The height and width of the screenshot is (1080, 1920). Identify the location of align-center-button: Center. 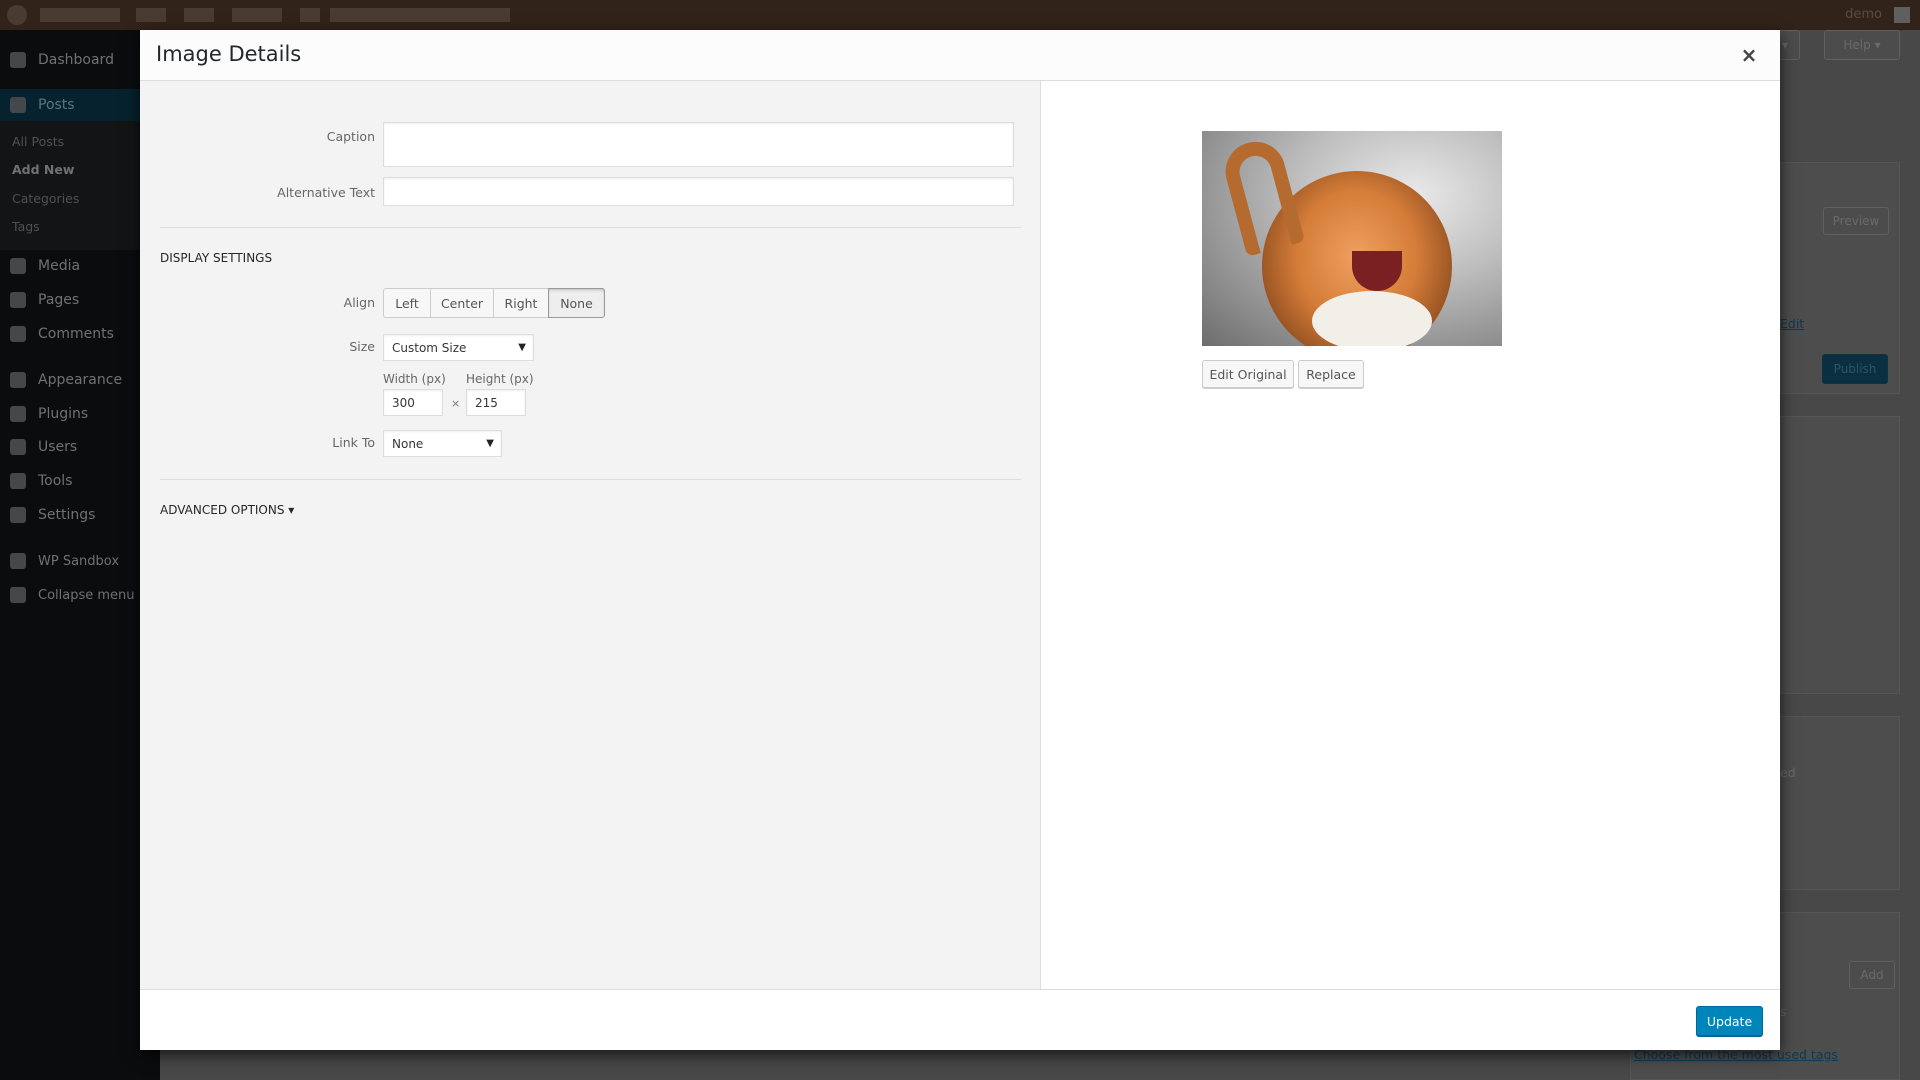
(462, 303).